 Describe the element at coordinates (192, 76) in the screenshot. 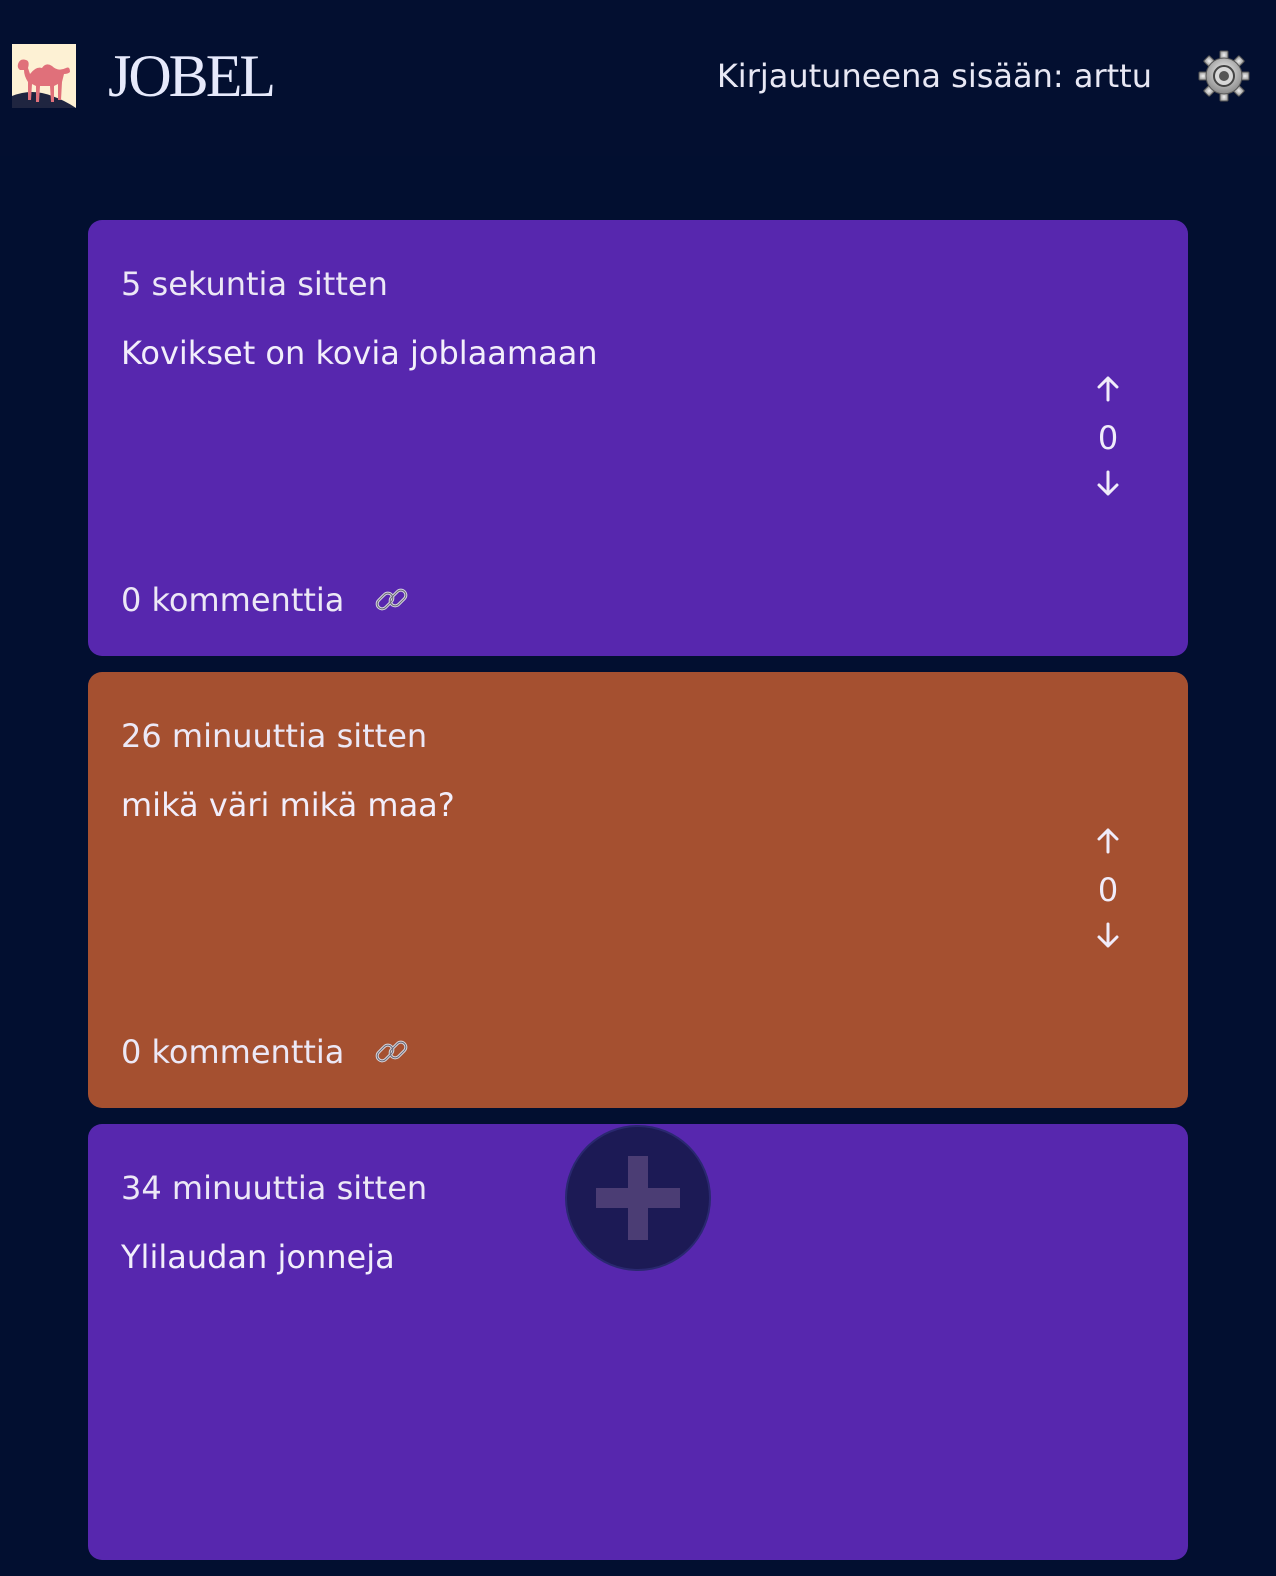

I see `brand-title: JOBEL` at that location.